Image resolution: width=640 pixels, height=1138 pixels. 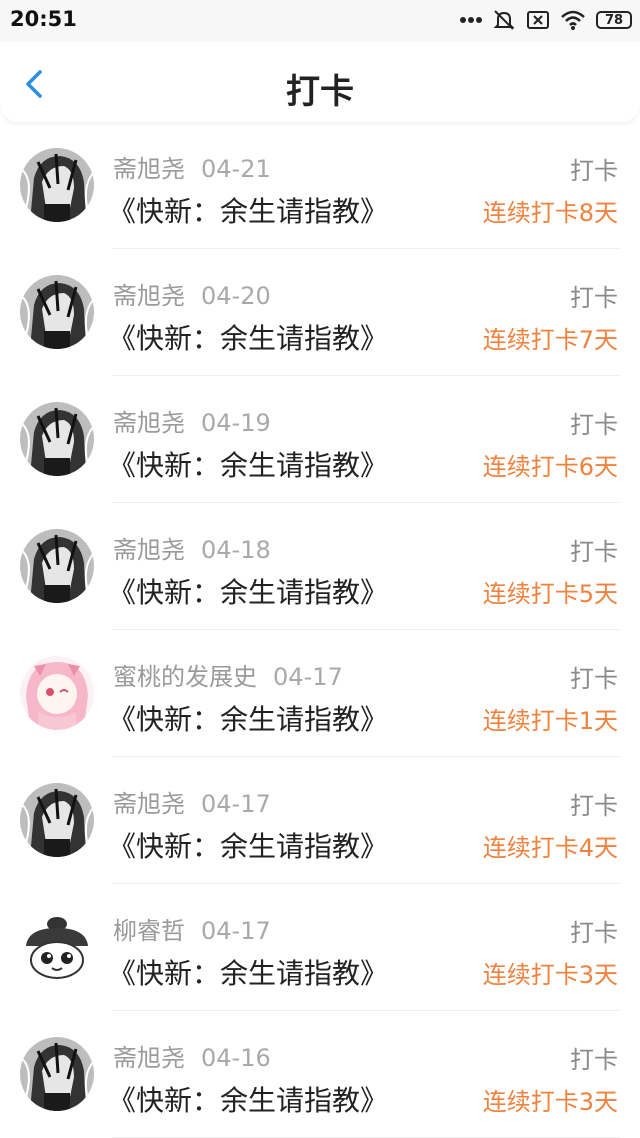 What do you see at coordinates (504, 20) in the screenshot?
I see `mute-bell-icon` at bounding box center [504, 20].